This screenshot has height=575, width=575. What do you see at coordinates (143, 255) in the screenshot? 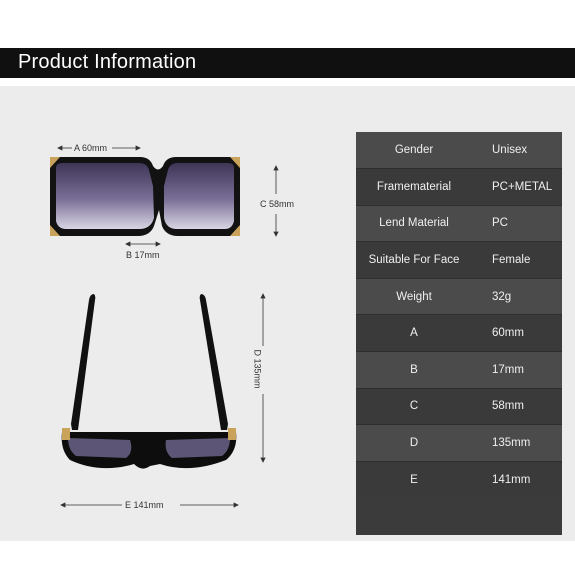
I see `dimension-label-b: B 17mm` at bounding box center [143, 255].